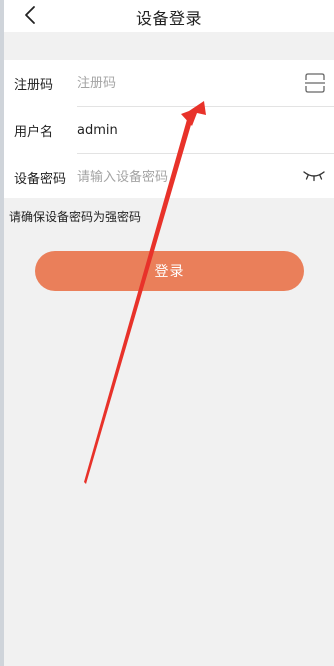 This screenshot has width=334, height=666. Describe the element at coordinates (34, 132) in the screenshot. I see `username-label: 用户名` at that location.